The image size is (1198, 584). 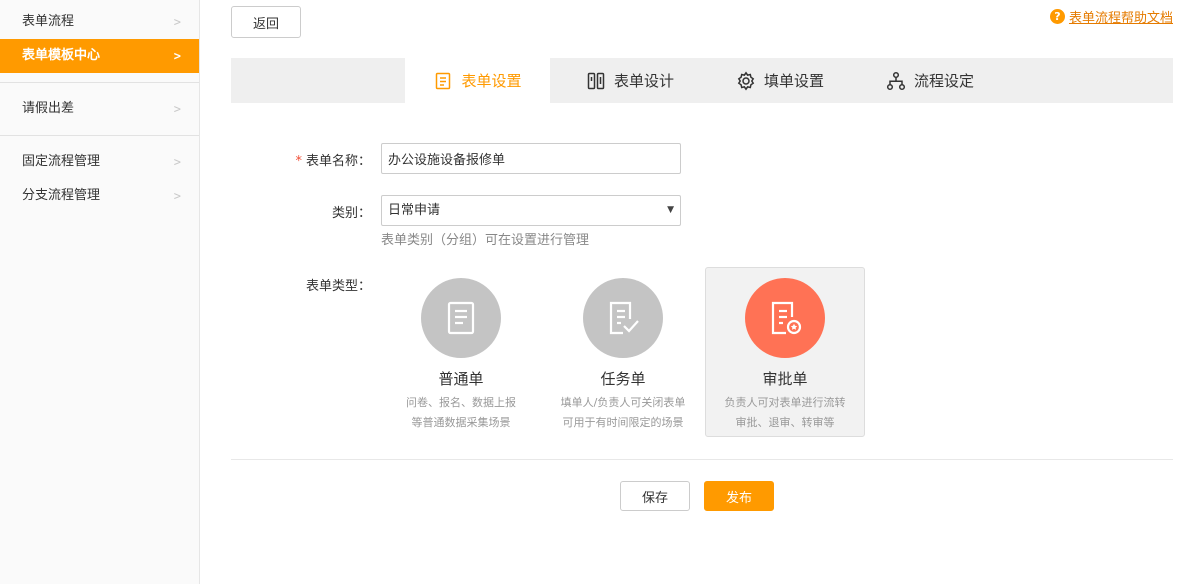 I want to click on tab-fill-settings: 填单设置, so click(x=780, y=80).